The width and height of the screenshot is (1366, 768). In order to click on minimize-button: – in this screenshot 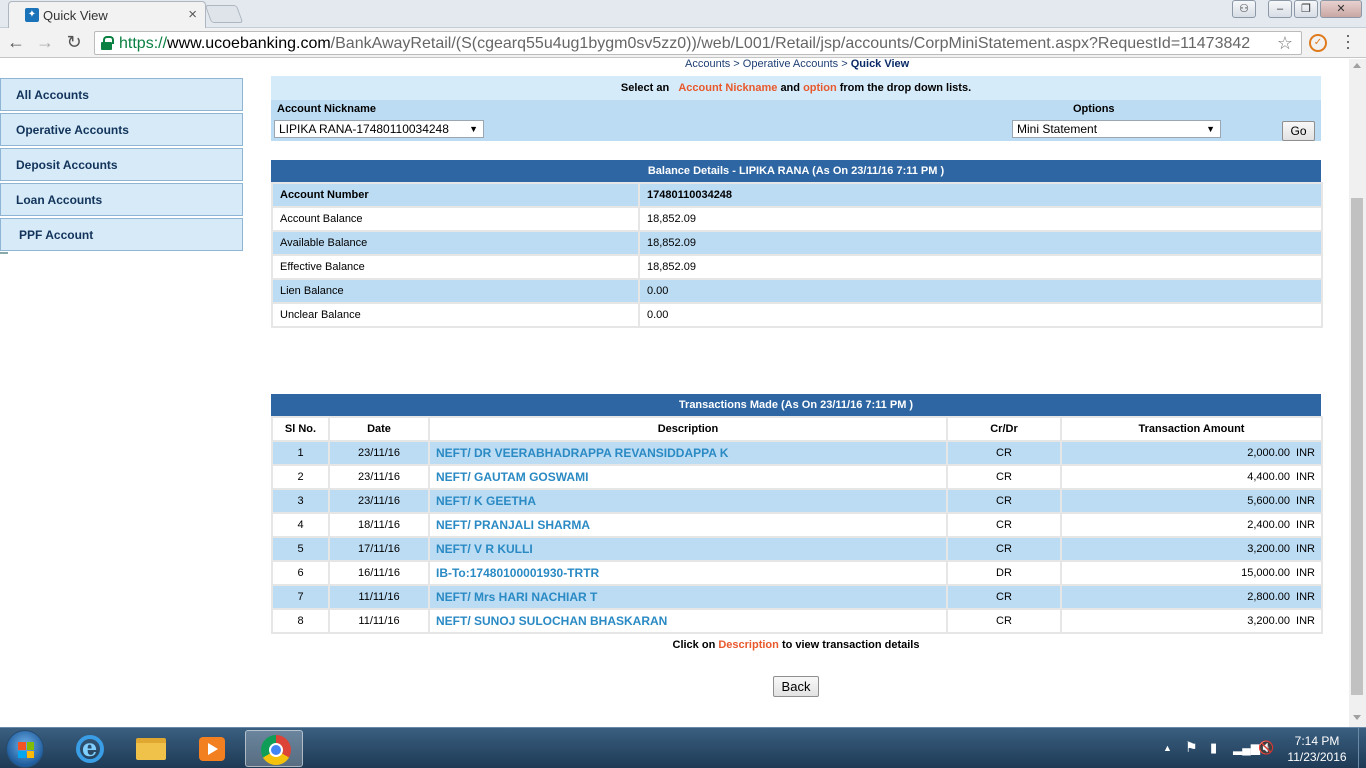, I will do `click(1280, 9)`.